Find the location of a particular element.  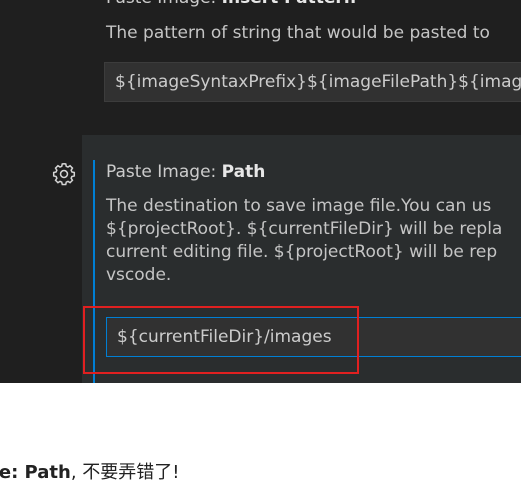

setting-title-name: Path is located at coordinates (243, 172).